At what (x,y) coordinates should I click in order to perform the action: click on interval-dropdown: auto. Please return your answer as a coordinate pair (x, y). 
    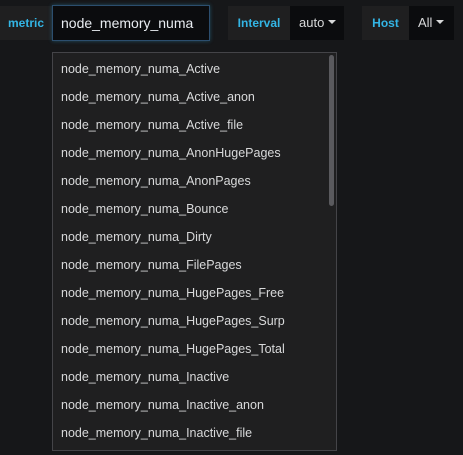
    Looking at the image, I should click on (317, 23).